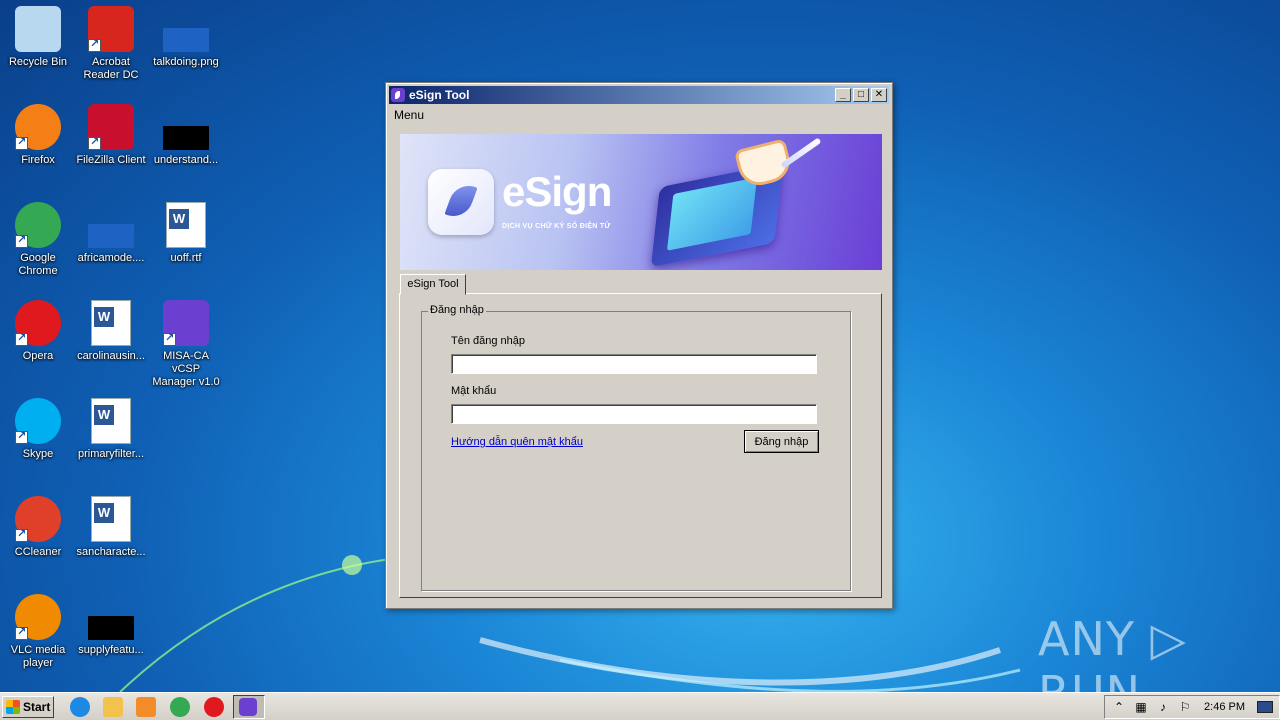 This screenshot has height=720, width=1280. Describe the element at coordinates (146, 707) in the screenshot. I see `media-player-icon` at that location.